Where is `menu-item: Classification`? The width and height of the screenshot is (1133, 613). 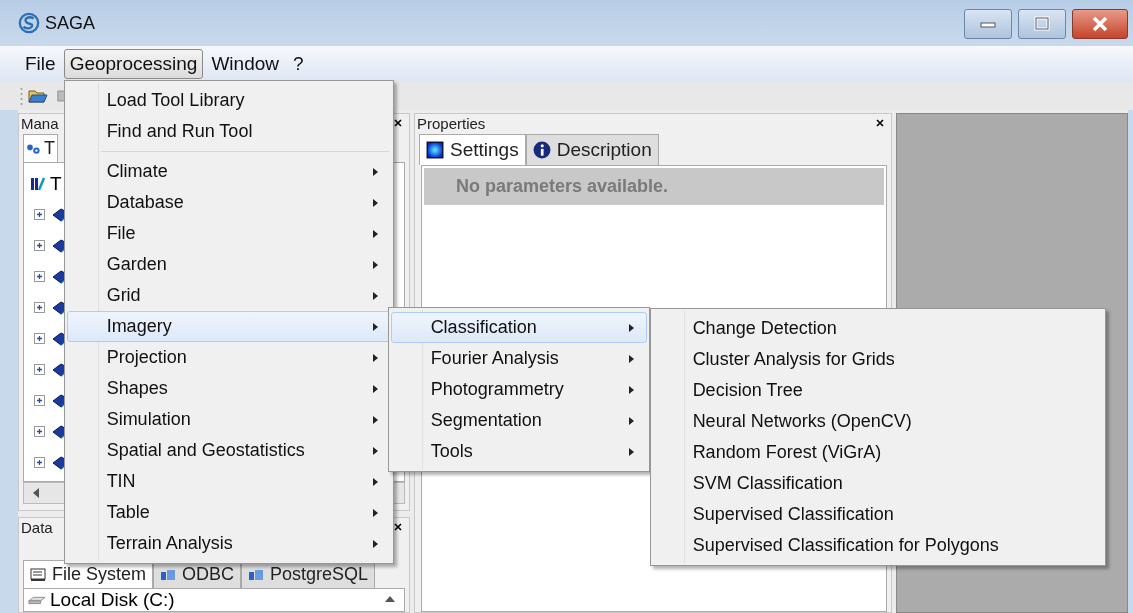 menu-item: Classification is located at coordinates (518, 327).